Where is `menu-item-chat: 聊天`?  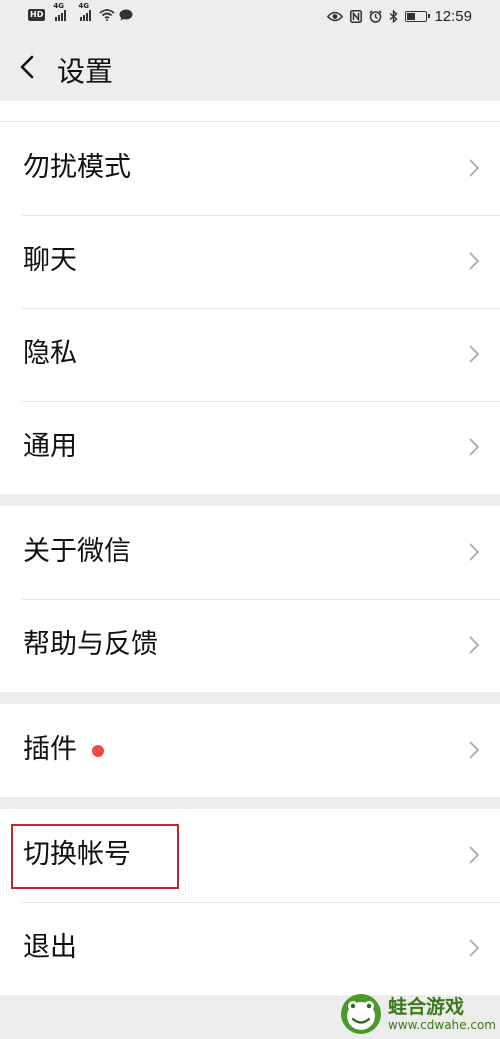 menu-item-chat: 聊天 is located at coordinates (250, 261).